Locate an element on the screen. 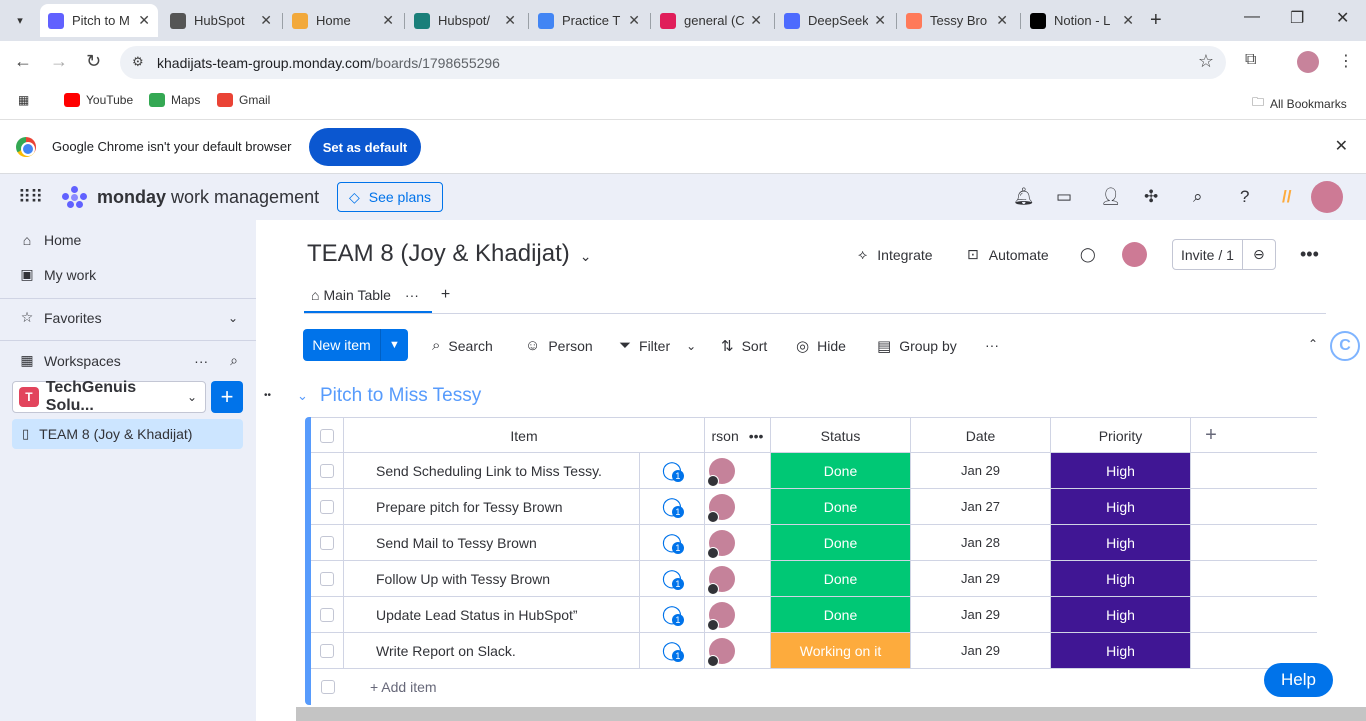 Image resolution: width=1366 pixels, height=721 pixels. tab-main-table: ⌂ Main Table ··· + is located at coordinates (380, 295).